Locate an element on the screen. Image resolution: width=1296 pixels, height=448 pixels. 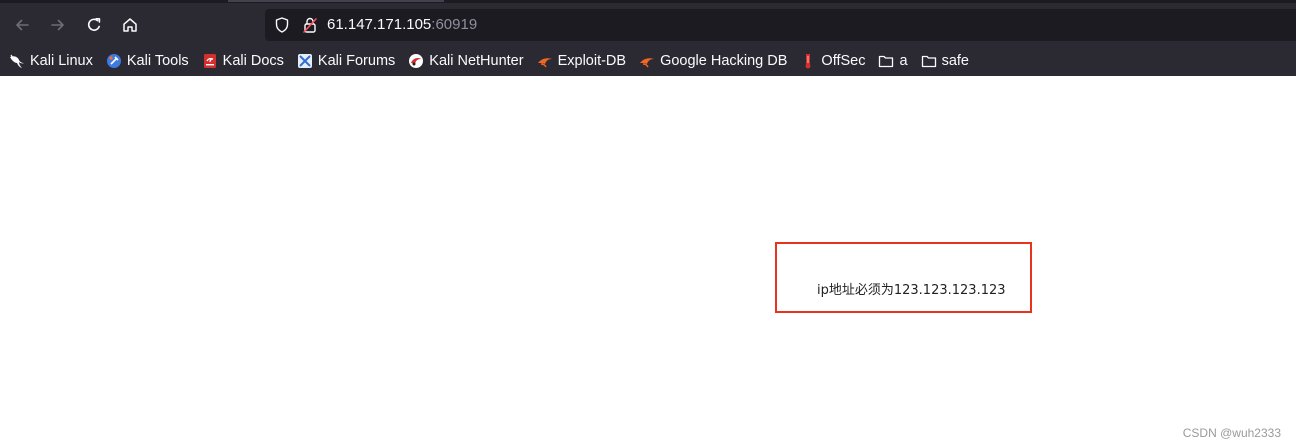
address-bar: 61.147.171.105:60919 is located at coordinates (780, 25).